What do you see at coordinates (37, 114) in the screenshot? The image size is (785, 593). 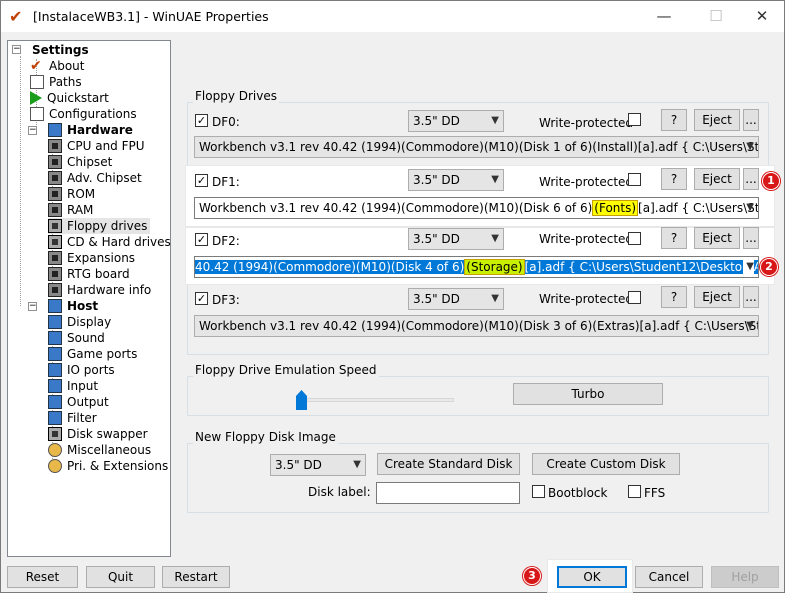 I see `config-icon` at bounding box center [37, 114].